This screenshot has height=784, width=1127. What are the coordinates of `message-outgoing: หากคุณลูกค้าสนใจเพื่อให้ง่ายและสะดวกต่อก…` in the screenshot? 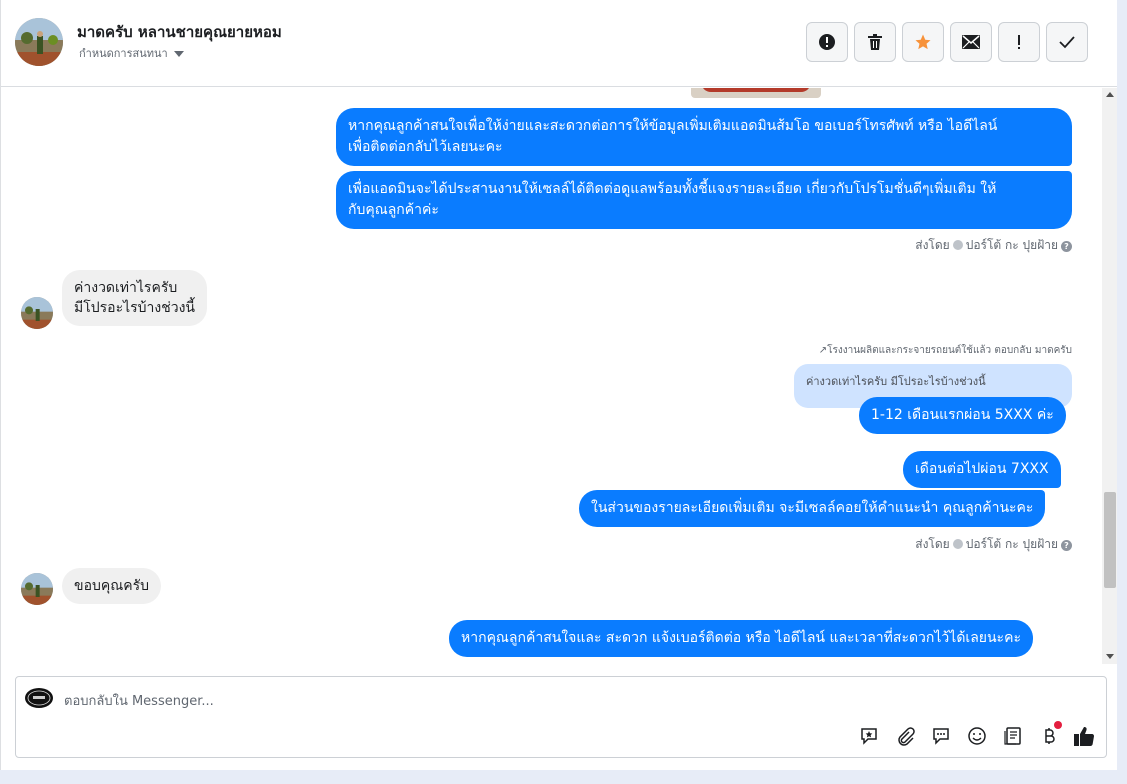 It's located at (704, 137).